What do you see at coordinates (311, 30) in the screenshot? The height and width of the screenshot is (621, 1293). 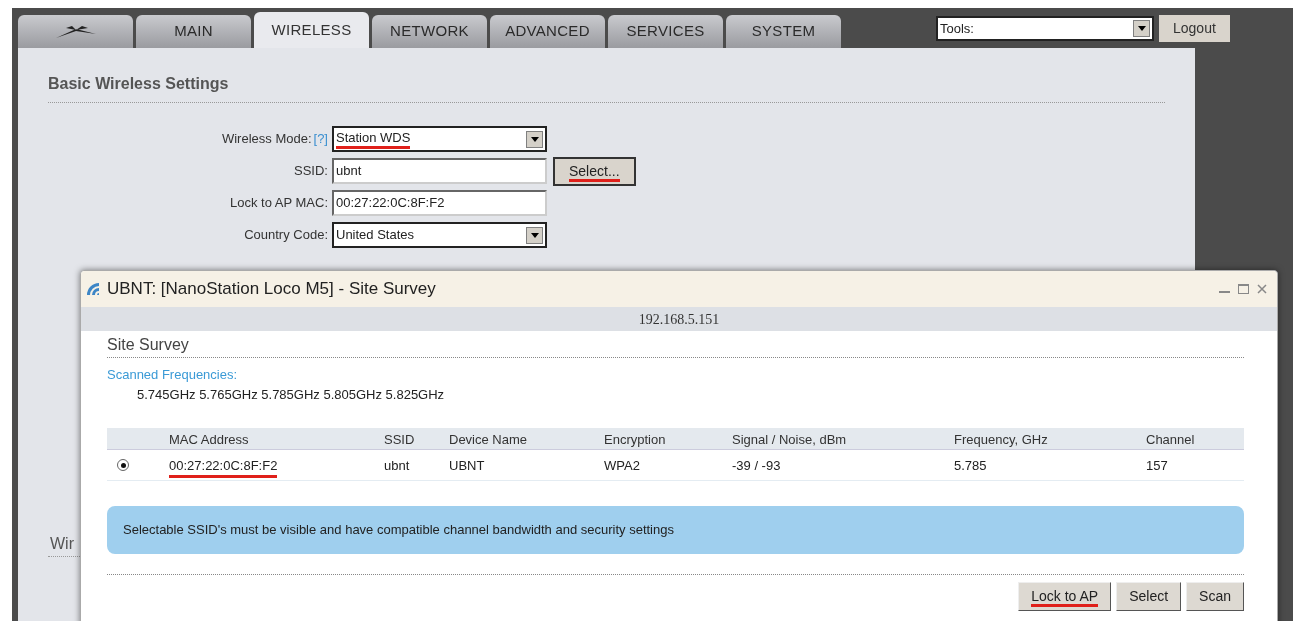 I see `nav-tab: WIRELESS` at bounding box center [311, 30].